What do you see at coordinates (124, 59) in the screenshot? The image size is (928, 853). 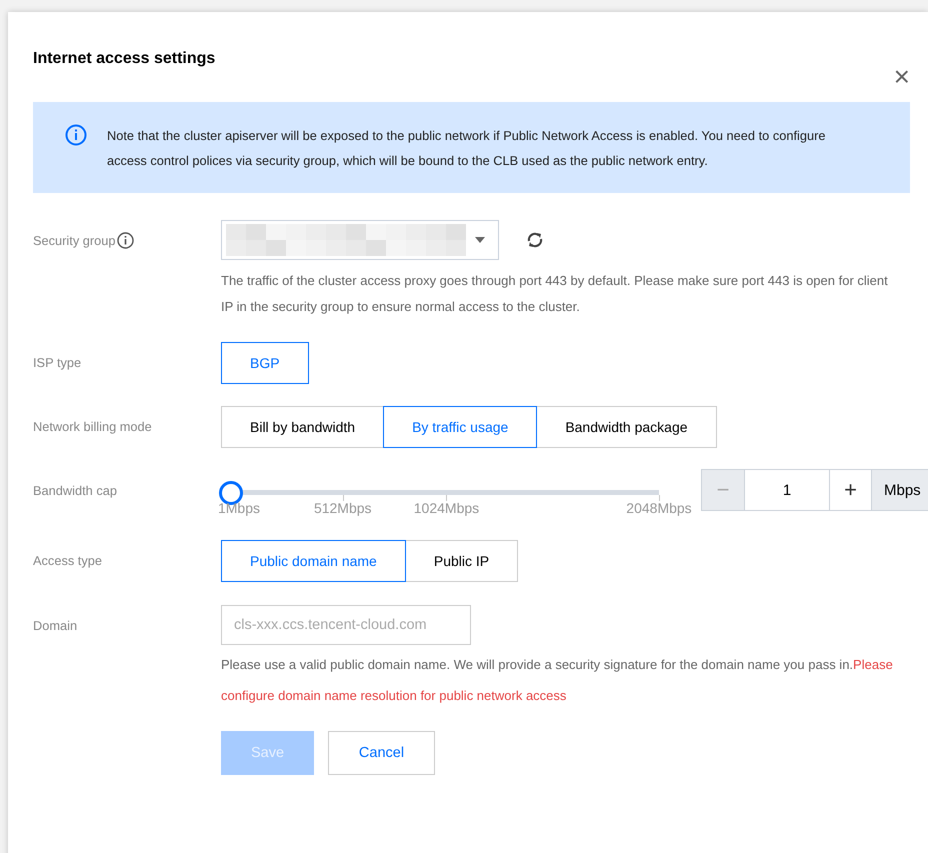 I see `dialog-title: Internet access settings` at bounding box center [124, 59].